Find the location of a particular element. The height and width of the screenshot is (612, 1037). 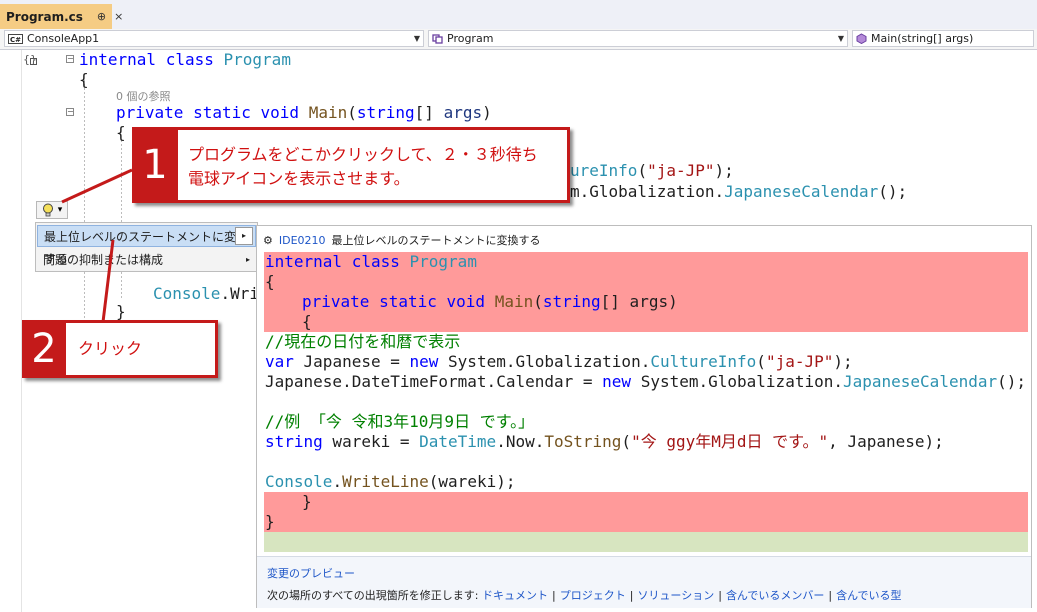

callout-1-body: プログラムをどこかクリックして、２・３秒待ち 電球アイコンを表示させます。 is located at coordinates (372, 165).